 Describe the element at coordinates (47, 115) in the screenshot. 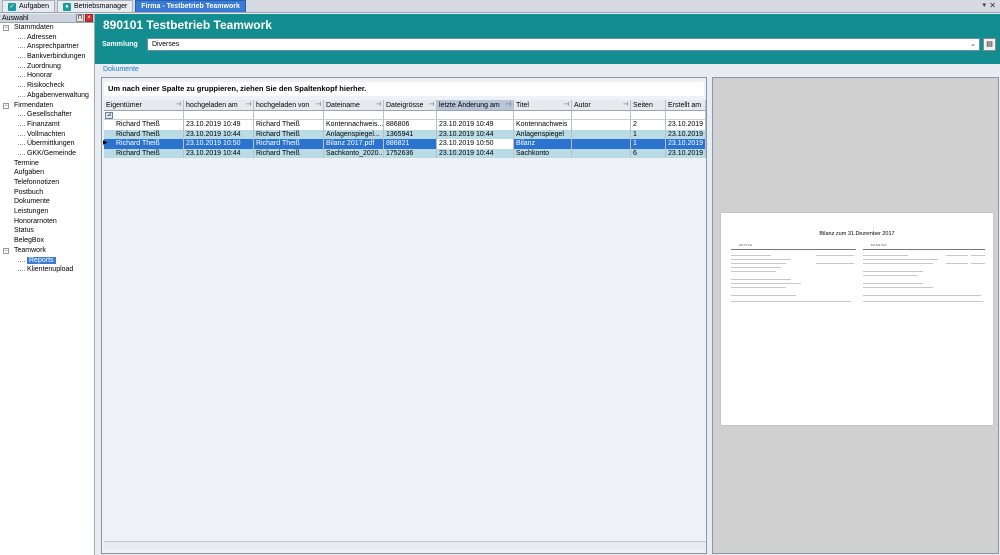

I see `sidebar-item: Gesellschafter` at that location.